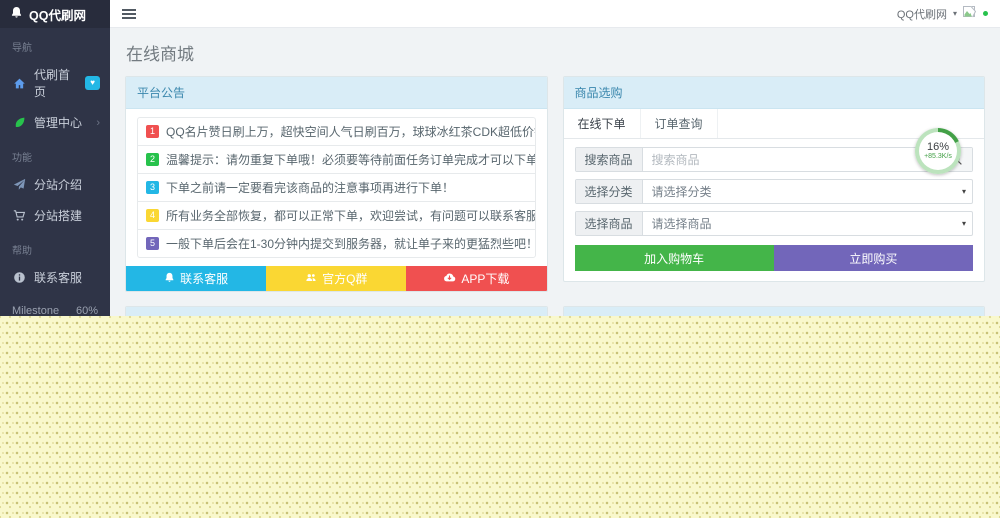  Describe the element at coordinates (938, 147) in the screenshot. I see `download-percent: 16%` at that location.